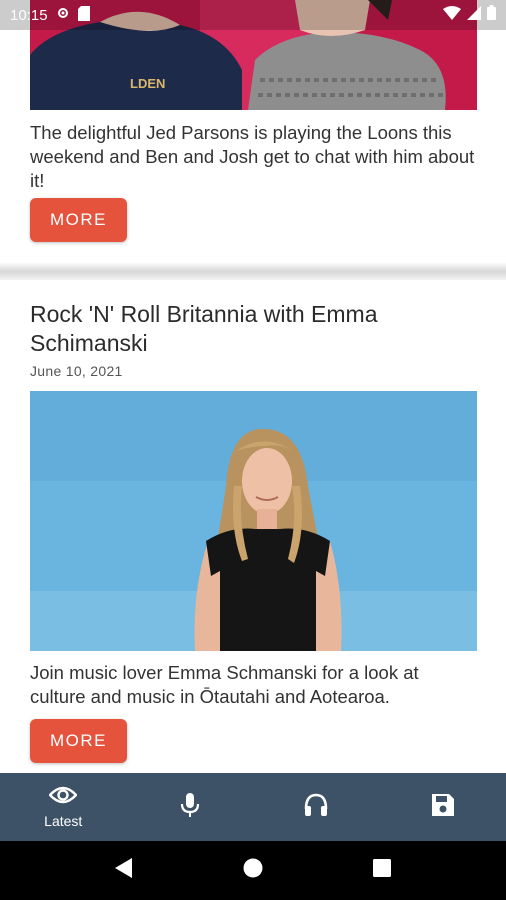  I want to click on save-icon, so click(443, 807).